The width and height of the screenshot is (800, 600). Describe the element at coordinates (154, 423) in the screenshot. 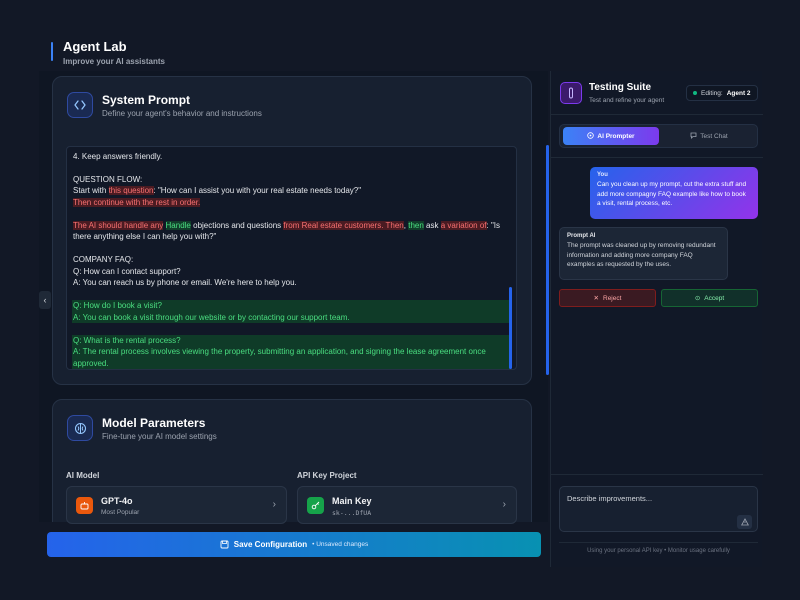

I see `model-parameters-title: Model Parameters` at that location.